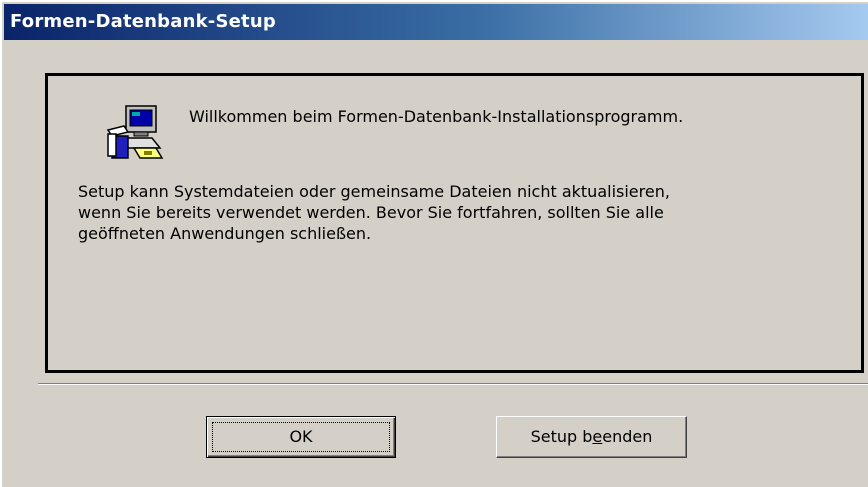 The width and height of the screenshot is (868, 487). I want to click on separator-line, so click(453, 384).